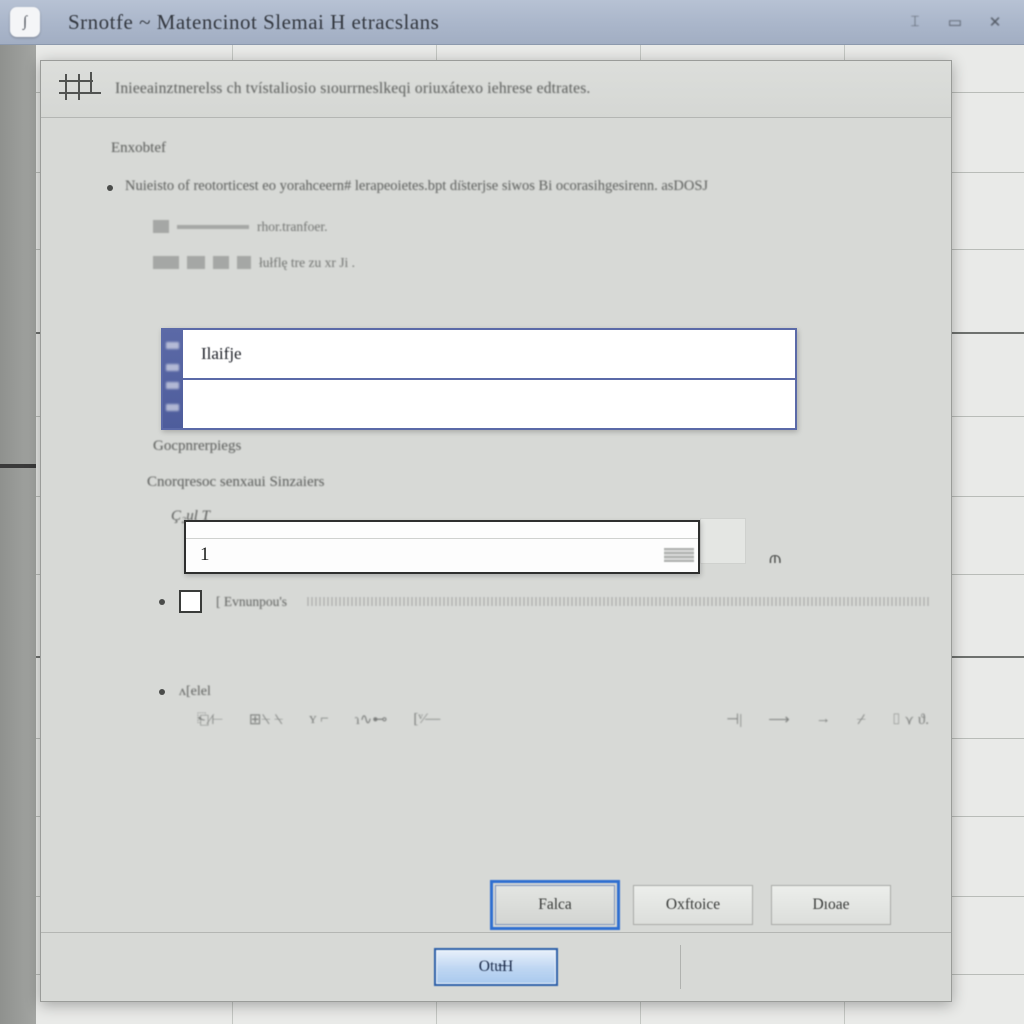  What do you see at coordinates (244, 263) in the screenshot?
I see `glyph-block5-icon` at bounding box center [244, 263].